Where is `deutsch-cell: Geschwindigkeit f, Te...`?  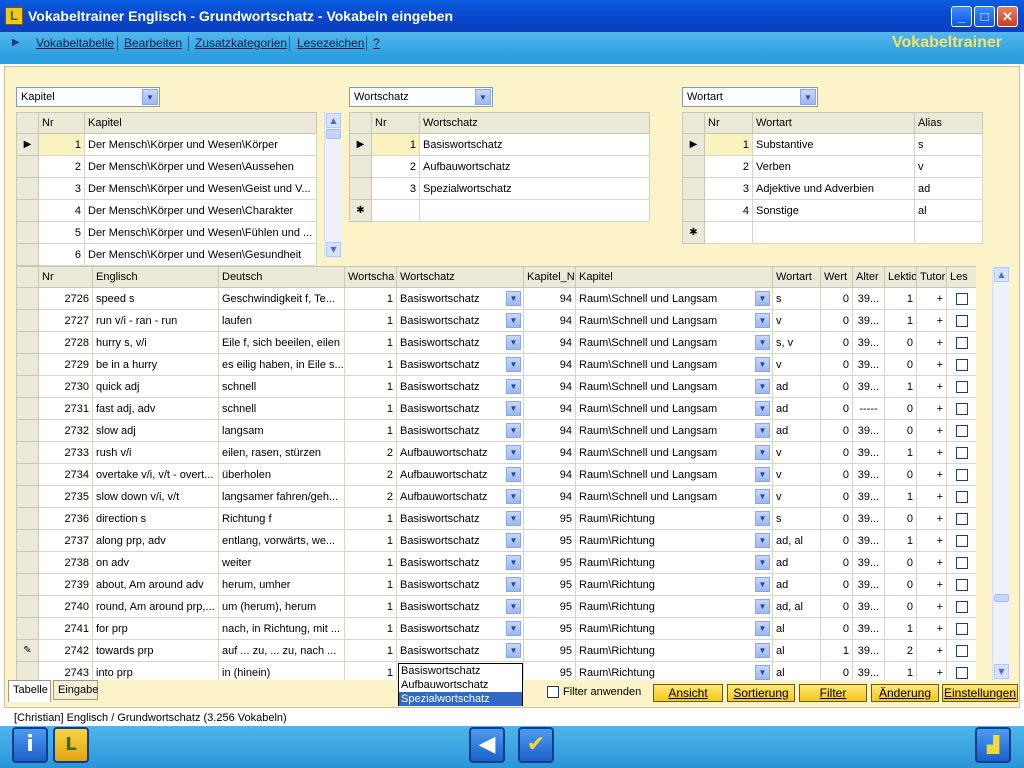
deutsch-cell: Geschwindigkeit f, Te... is located at coordinates (281, 298).